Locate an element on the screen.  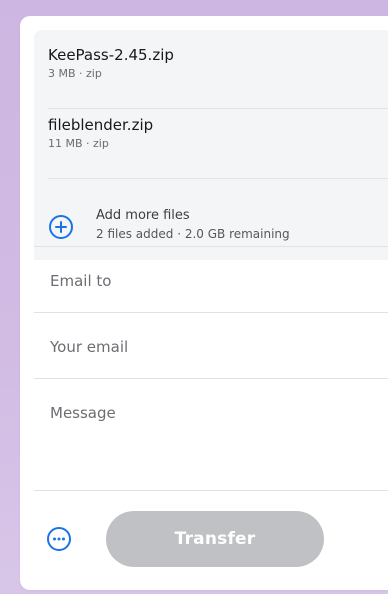
message-input: Message is located at coordinates (83, 413).